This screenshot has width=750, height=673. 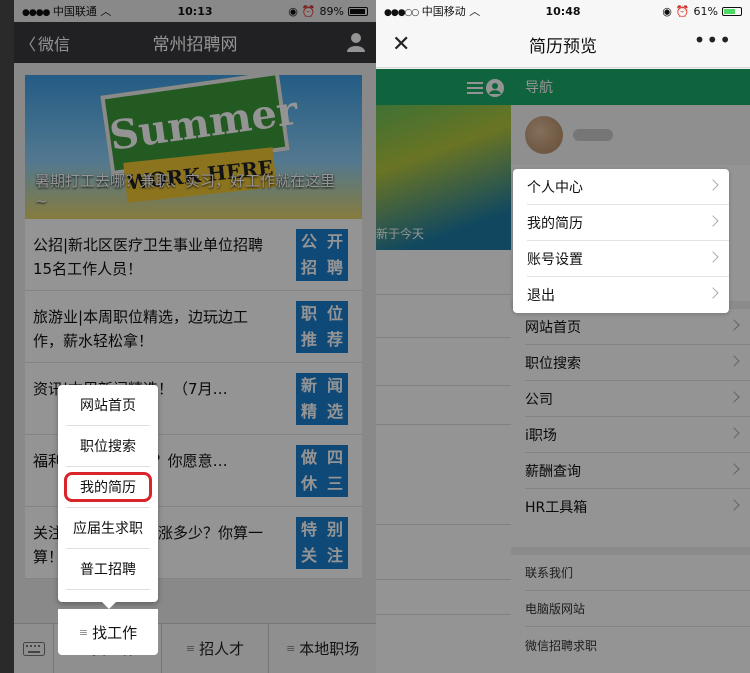 What do you see at coordinates (628, 187) in the screenshot?
I see `dropdown-item-personal-center: 个人中心` at bounding box center [628, 187].